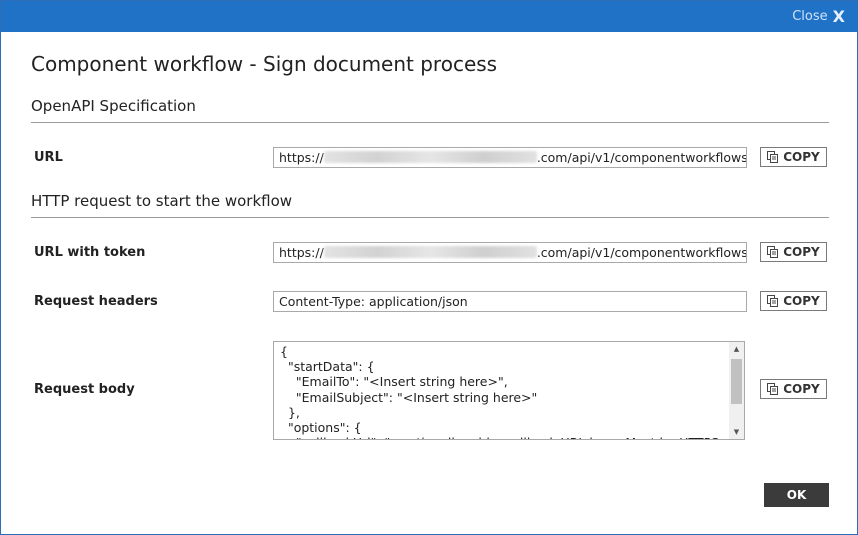 The height and width of the screenshot is (535, 858). I want to click on request-headers-label: Request headers, so click(96, 301).